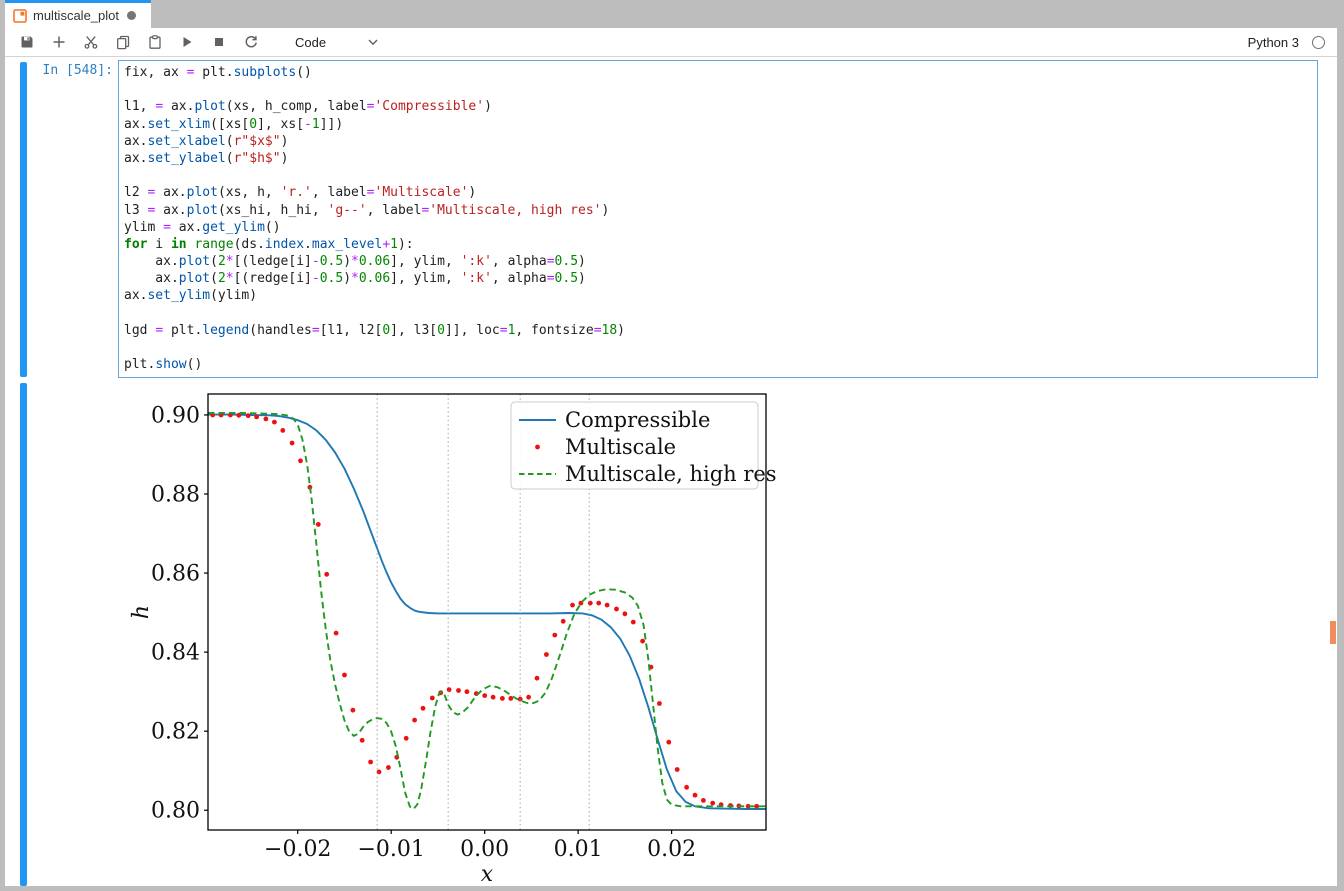  I want to click on code-line: ylim = ax.get_ylim(), so click(202, 227).